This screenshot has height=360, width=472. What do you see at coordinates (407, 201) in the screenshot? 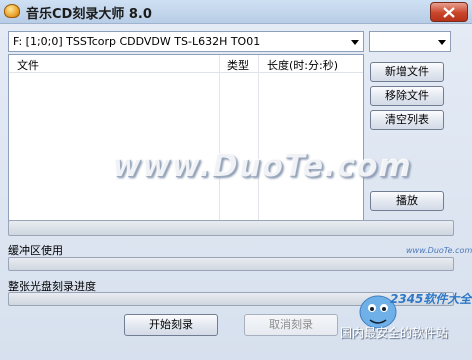
I see `play-button: 播放` at bounding box center [407, 201].